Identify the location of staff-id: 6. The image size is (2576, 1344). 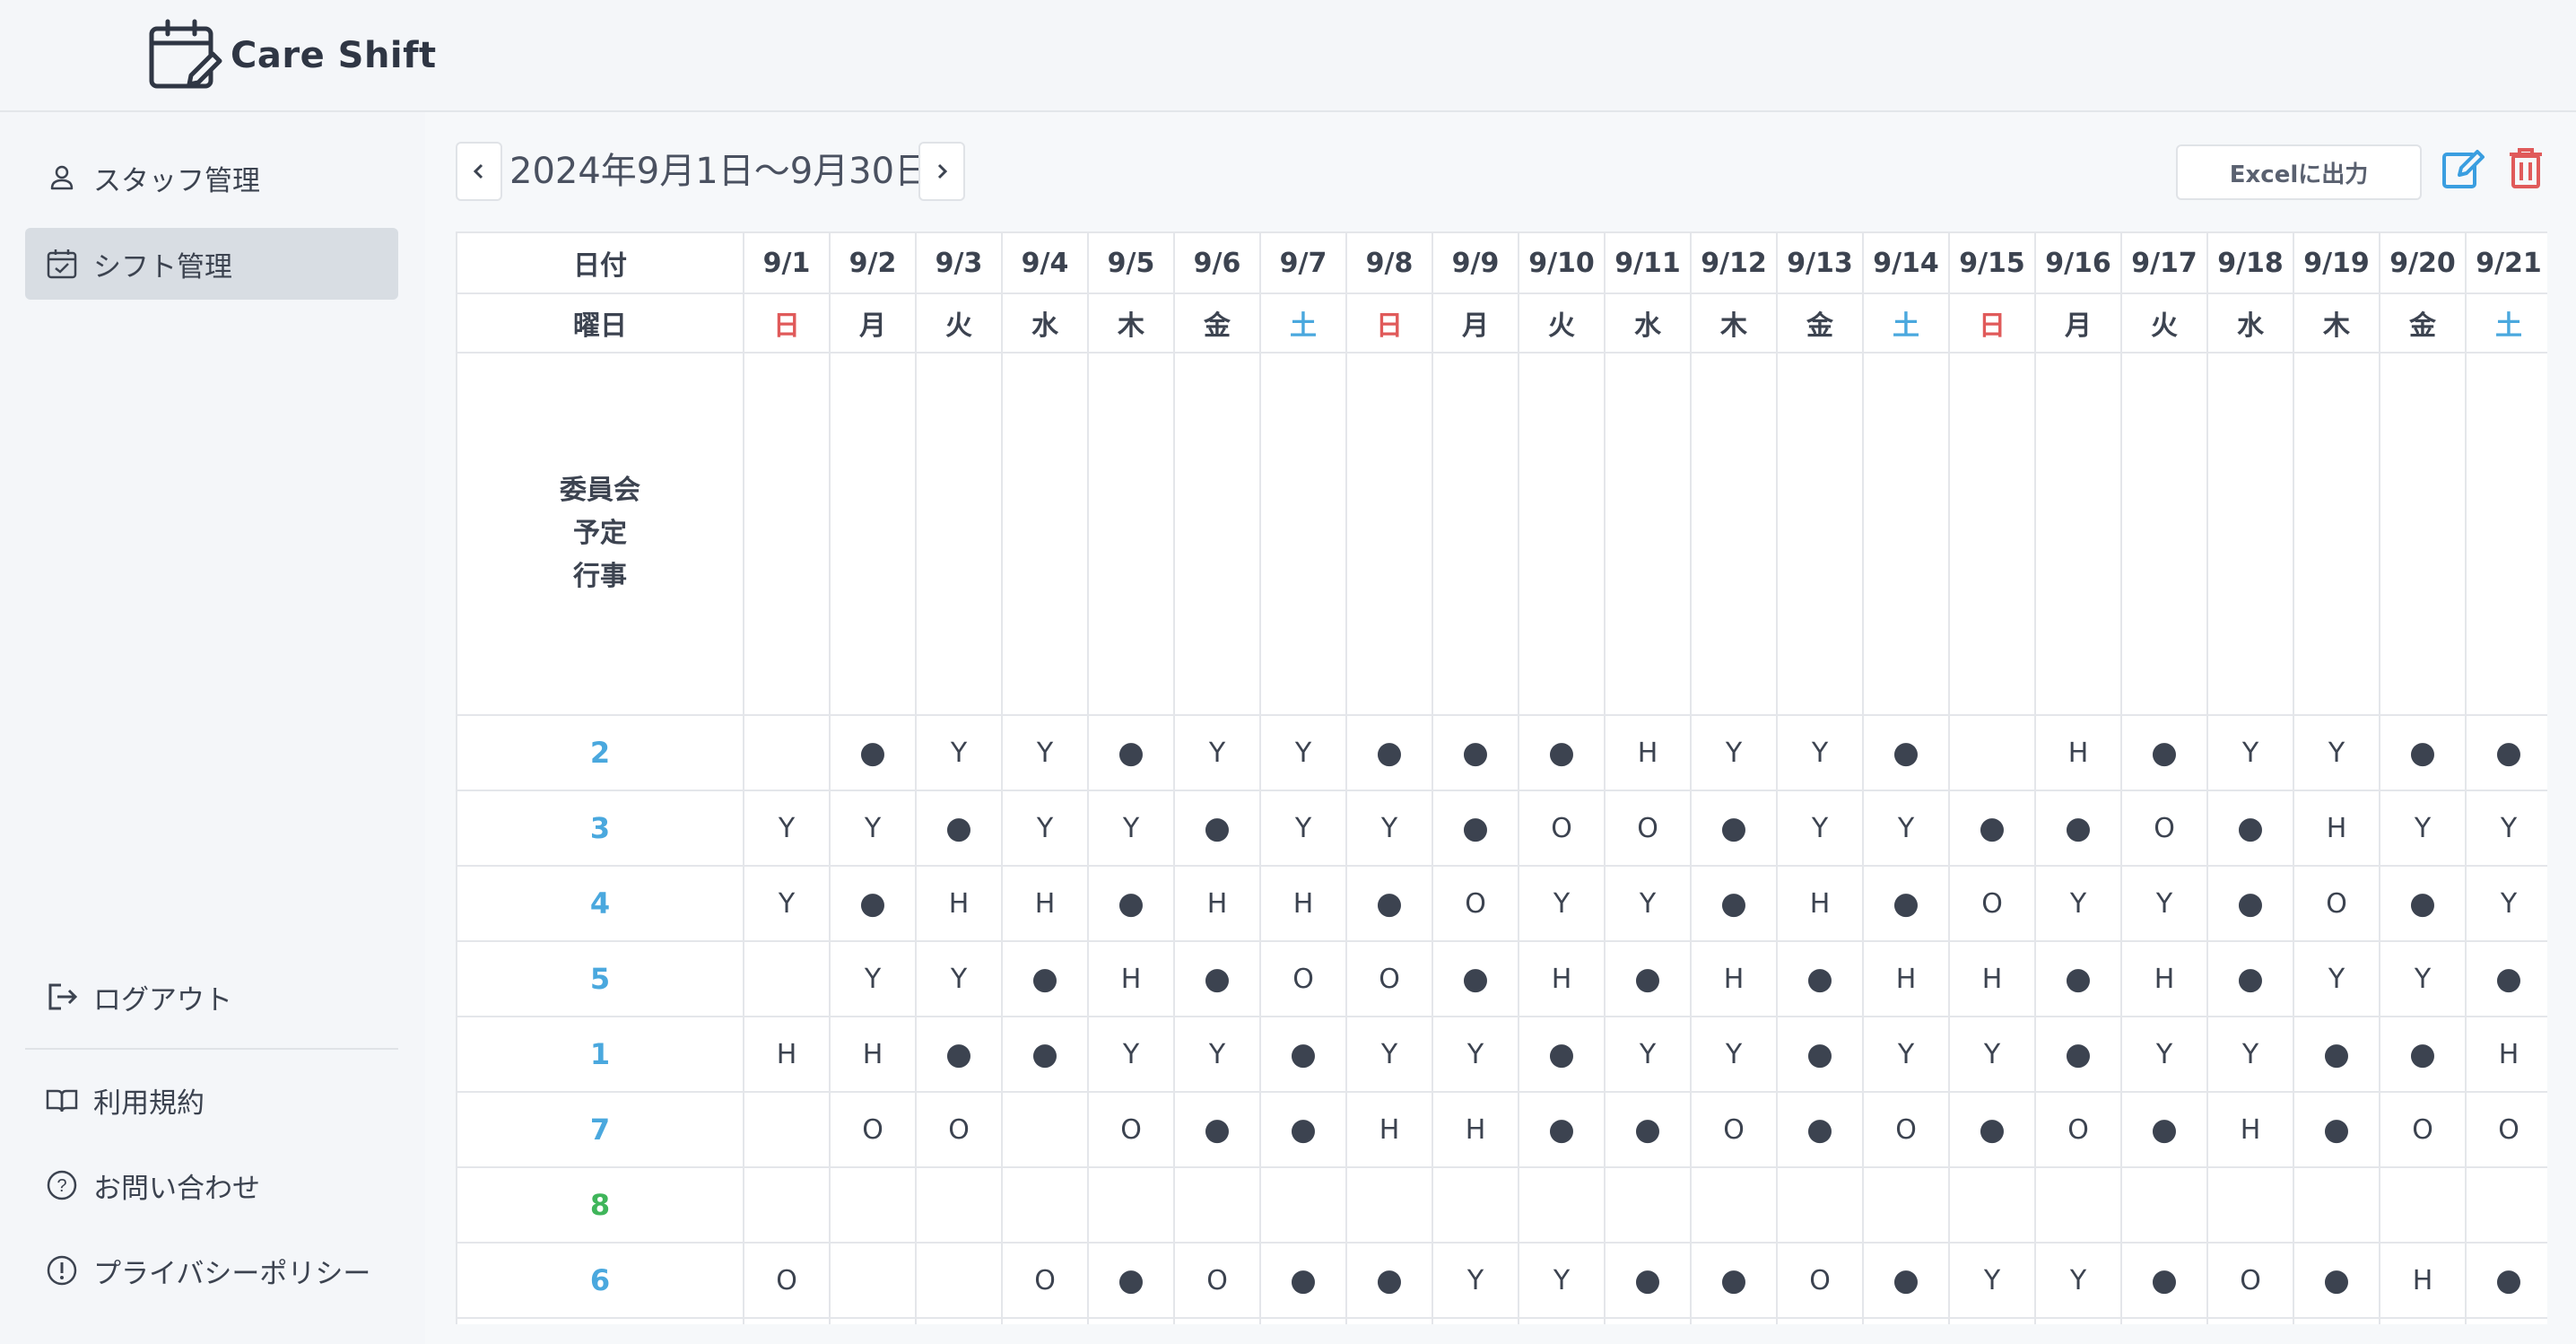
(600, 1280).